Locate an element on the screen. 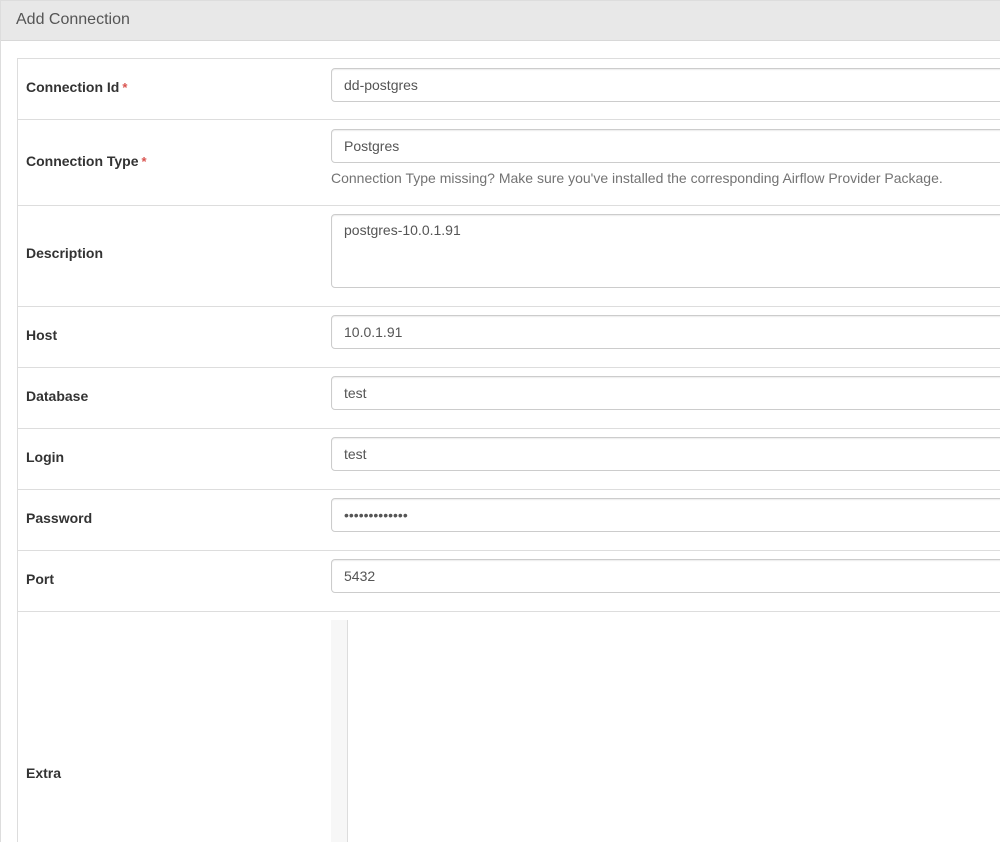 The image size is (1000, 842). panel-title: Add Connection is located at coordinates (500, 21).